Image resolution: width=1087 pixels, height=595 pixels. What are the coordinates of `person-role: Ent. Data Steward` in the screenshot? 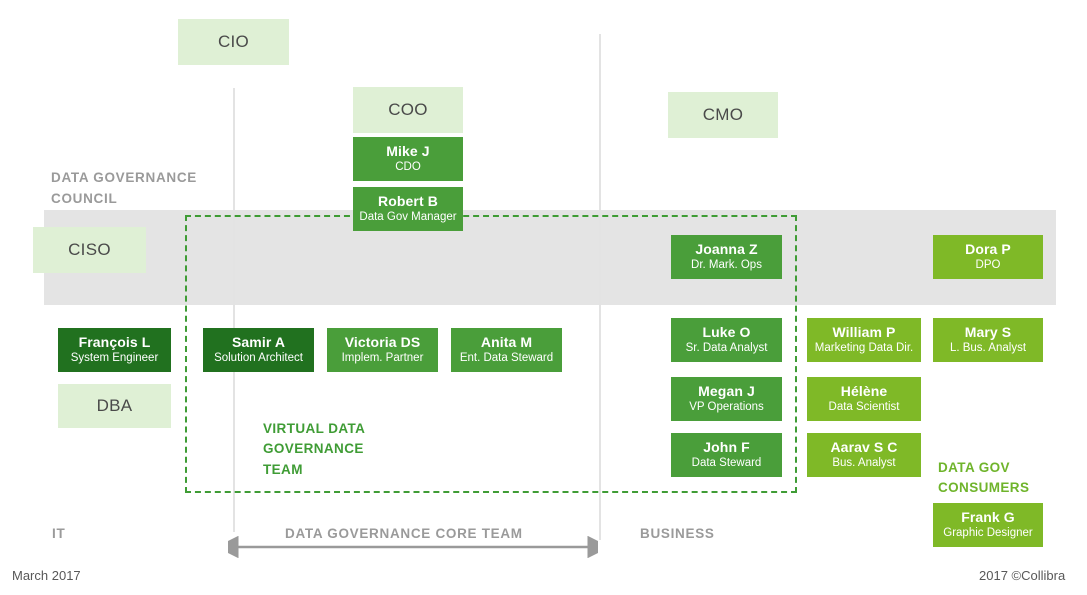 It's located at (506, 357).